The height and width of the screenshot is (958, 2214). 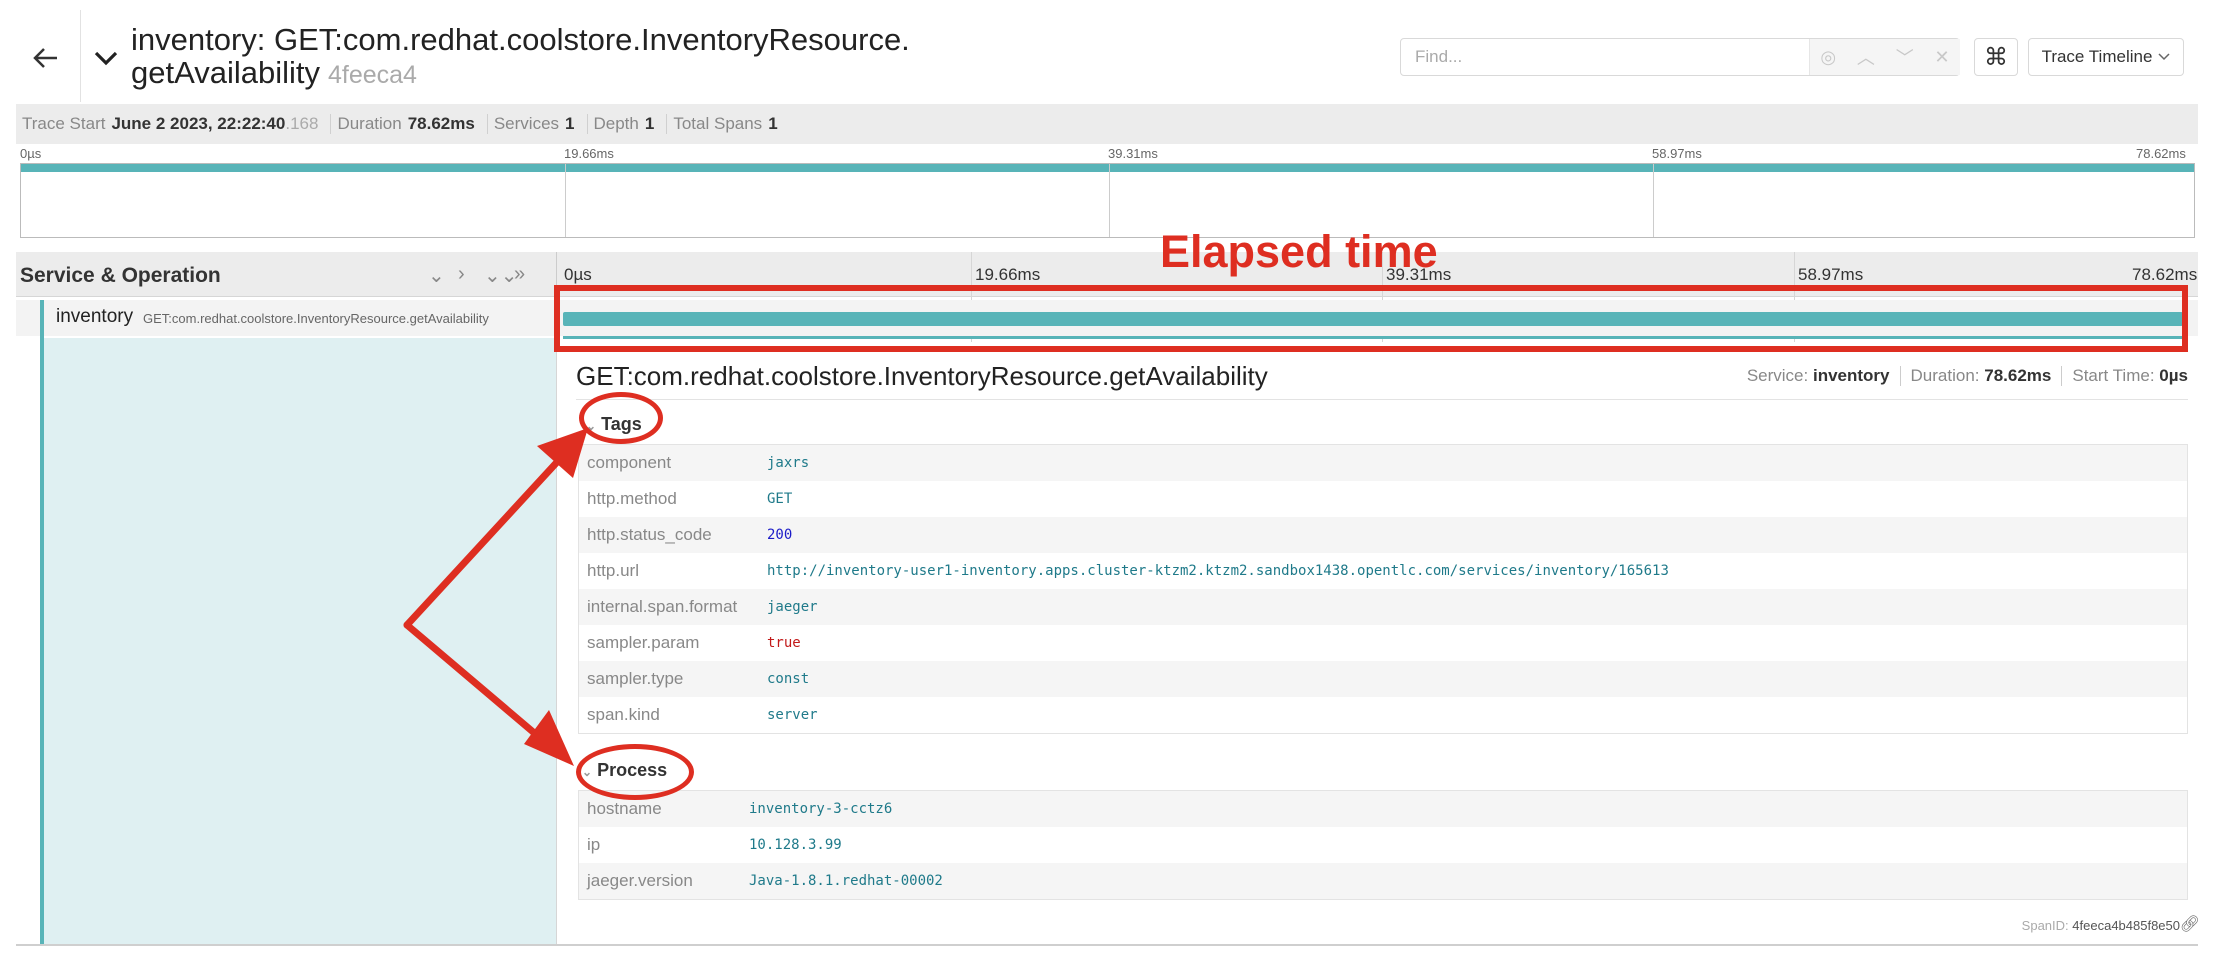 I want to click on timeline-tick: 19.66ms, so click(x=1008, y=274).